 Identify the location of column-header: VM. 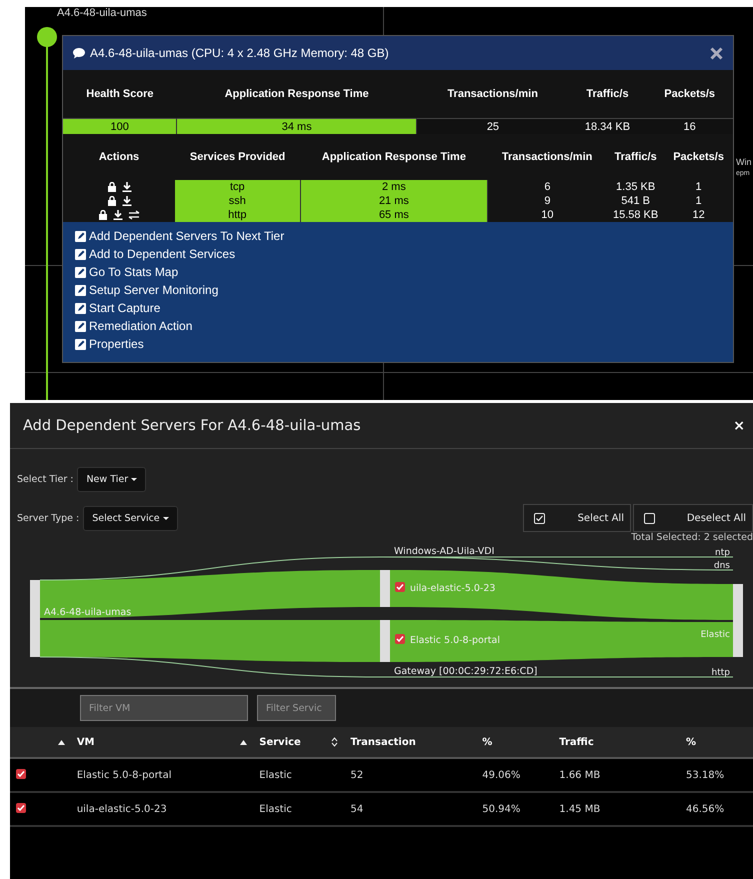
(85, 742).